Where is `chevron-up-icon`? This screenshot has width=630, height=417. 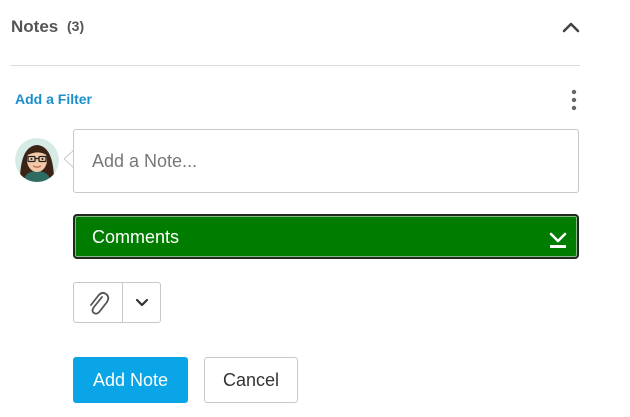
chevron-up-icon is located at coordinates (571, 27).